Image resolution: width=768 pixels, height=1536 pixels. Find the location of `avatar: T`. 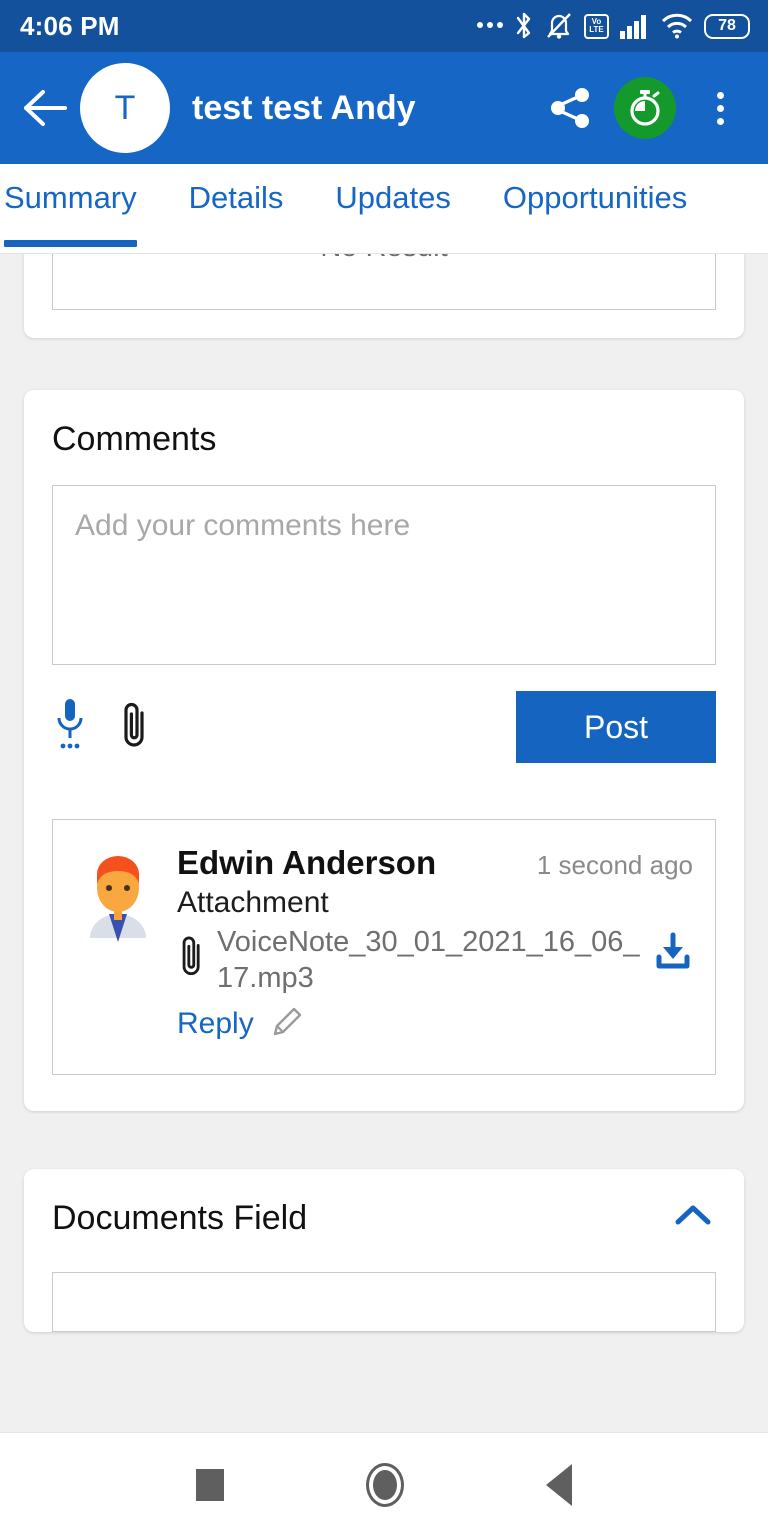

avatar: T is located at coordinates (125, 108).